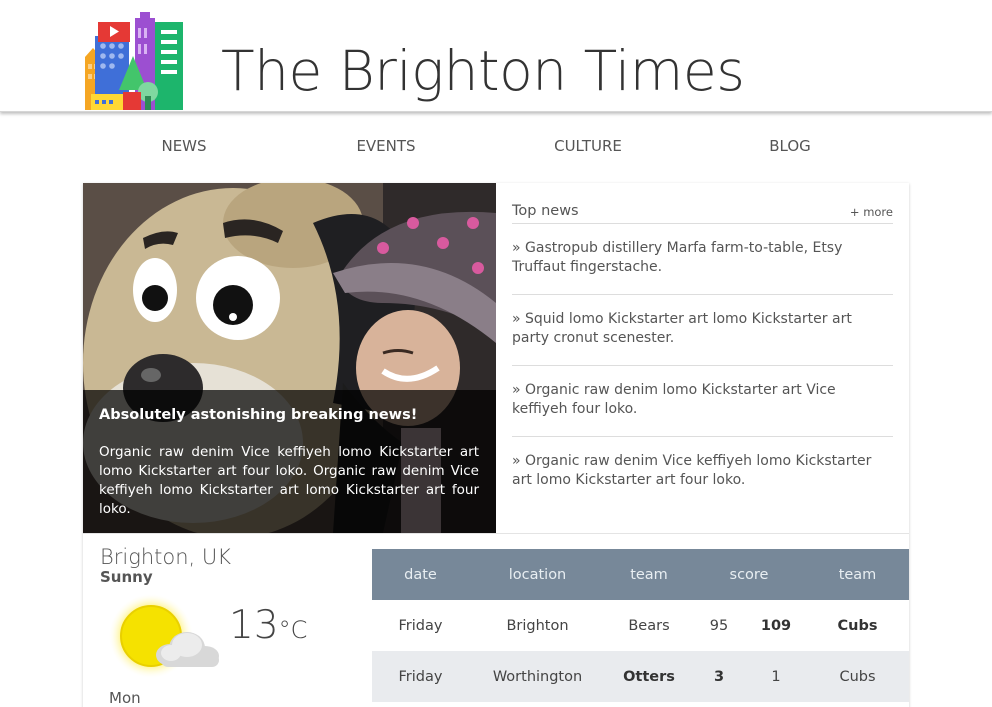 Image resolution: width=992 pixels, height=707 pixels. I want to click on section-divider, so click(496, 533).